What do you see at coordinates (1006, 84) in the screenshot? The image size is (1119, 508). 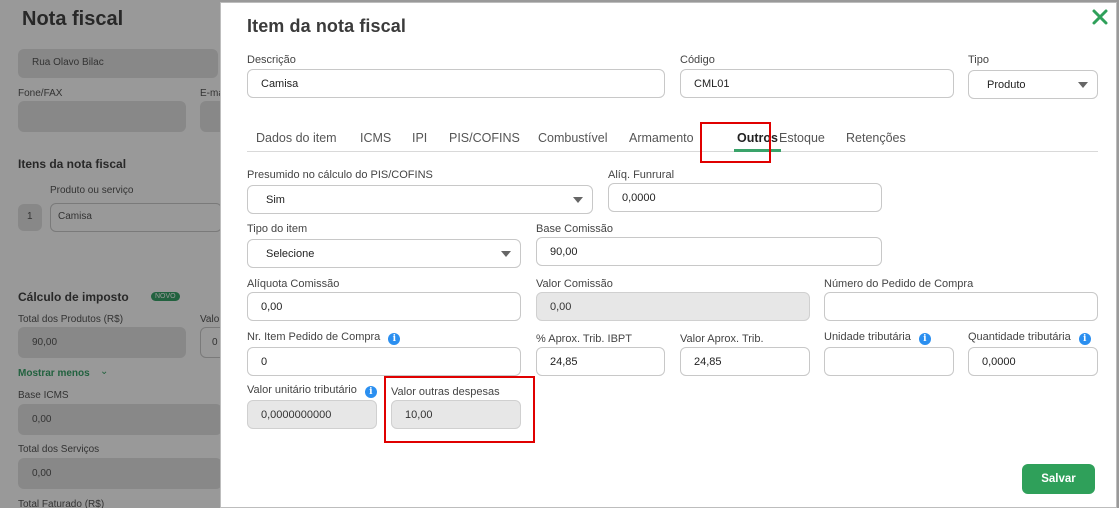 I see `tipo-value: Produto` at bounding box center [1006, 84].